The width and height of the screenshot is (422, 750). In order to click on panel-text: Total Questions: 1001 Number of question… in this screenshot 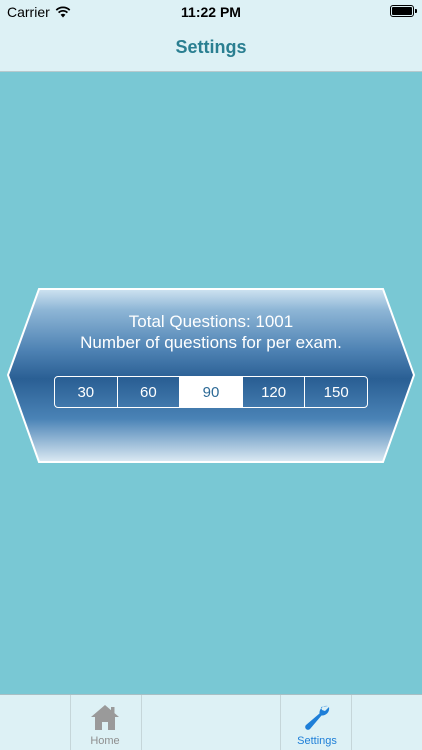, I will do `click(211, 332)`.